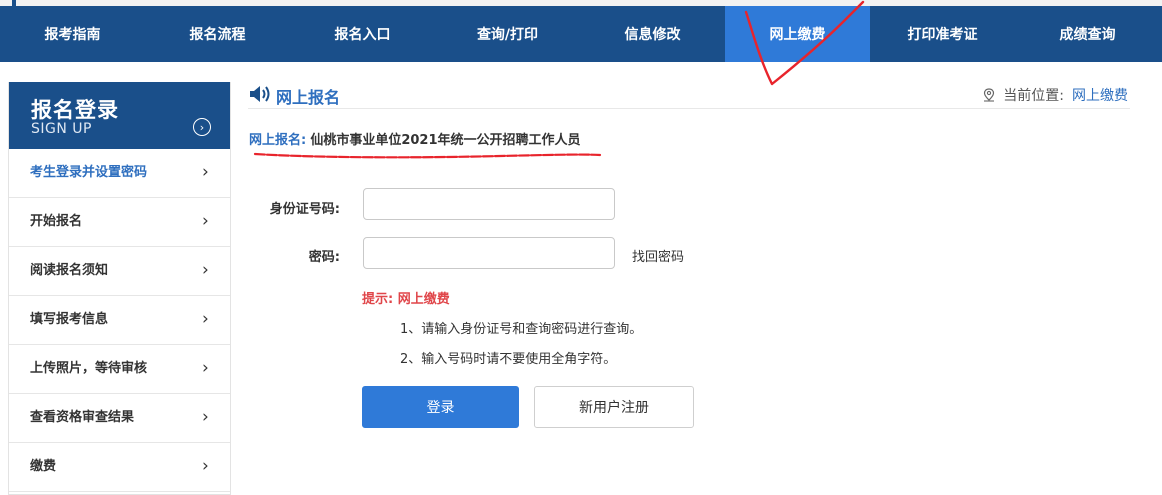 The image size is (1162, 495). I want to click on red-underline-annotation, so click(427, 155).